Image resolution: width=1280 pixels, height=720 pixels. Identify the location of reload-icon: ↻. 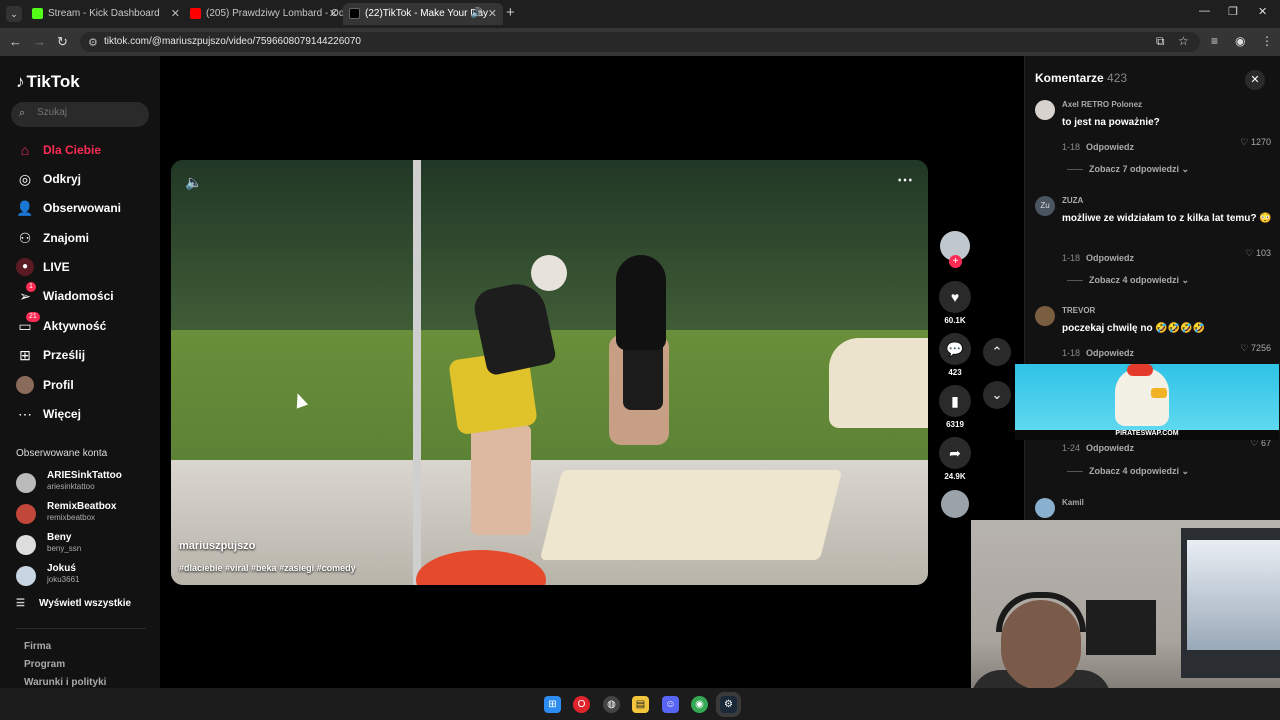
(62, 42).